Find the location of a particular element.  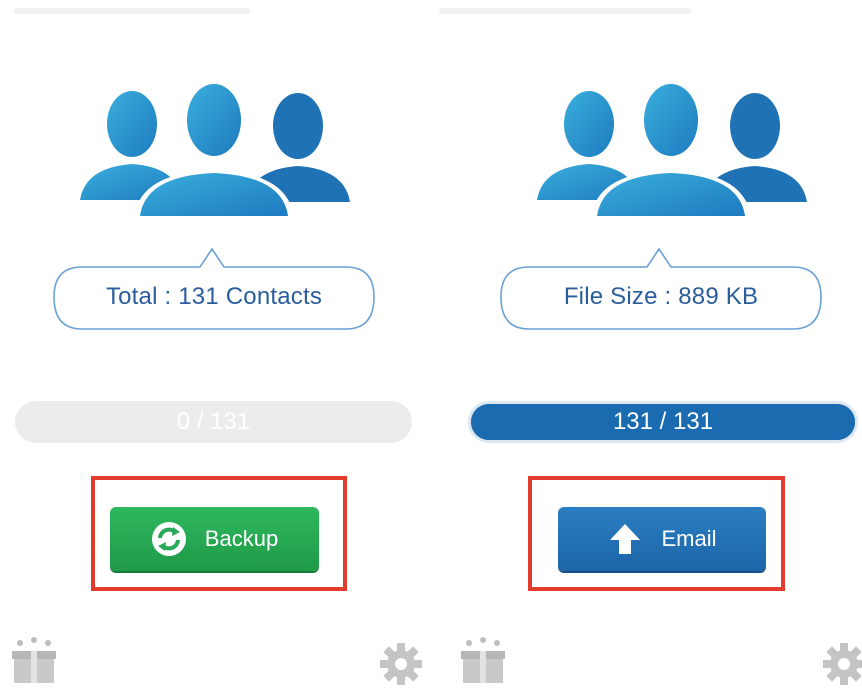

contacts-count-bubble: Total : 131 Contacts is located at coordinates (214, 289).